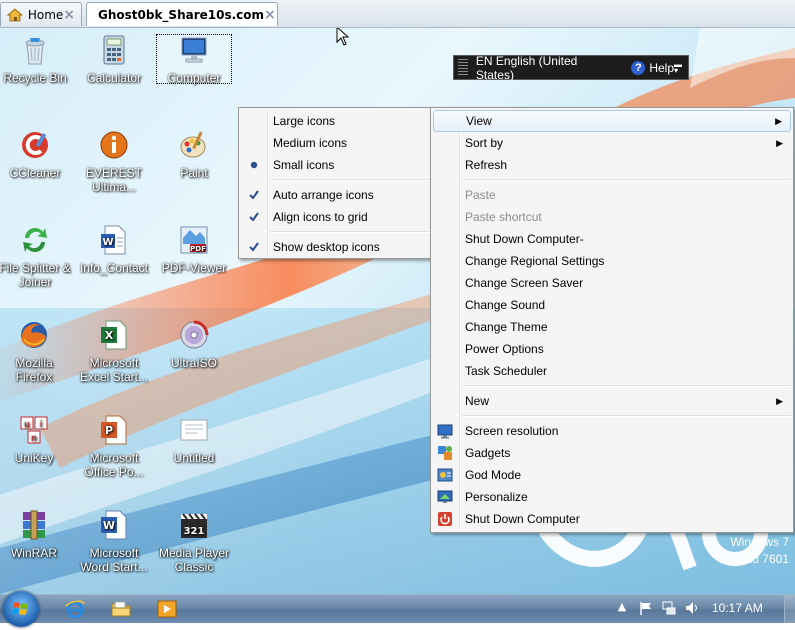 This screenshot has height=630, width=795. Describe the element at coordinates (45, 14) in the screenshot. I see `tab-home-label: Home` at that location.